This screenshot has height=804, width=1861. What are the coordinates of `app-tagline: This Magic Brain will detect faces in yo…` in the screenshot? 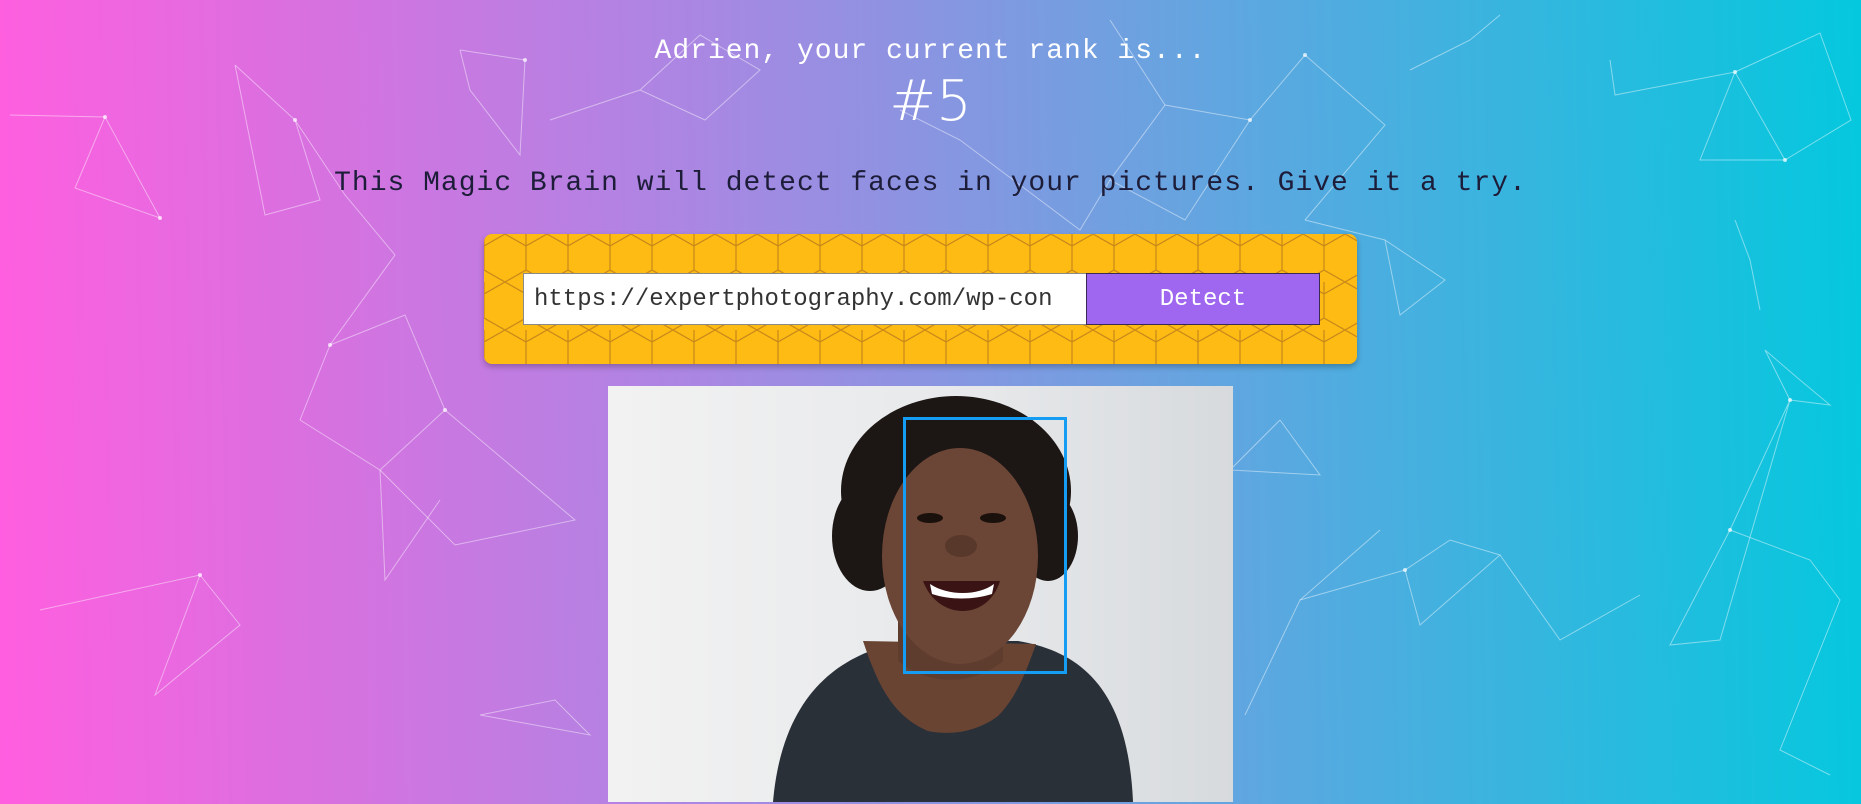 It's located at (930, 183).